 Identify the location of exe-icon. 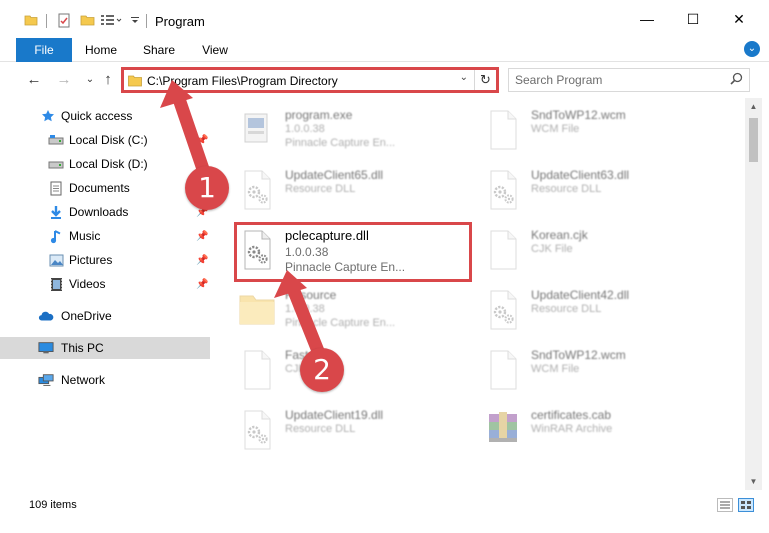
(259, 130).